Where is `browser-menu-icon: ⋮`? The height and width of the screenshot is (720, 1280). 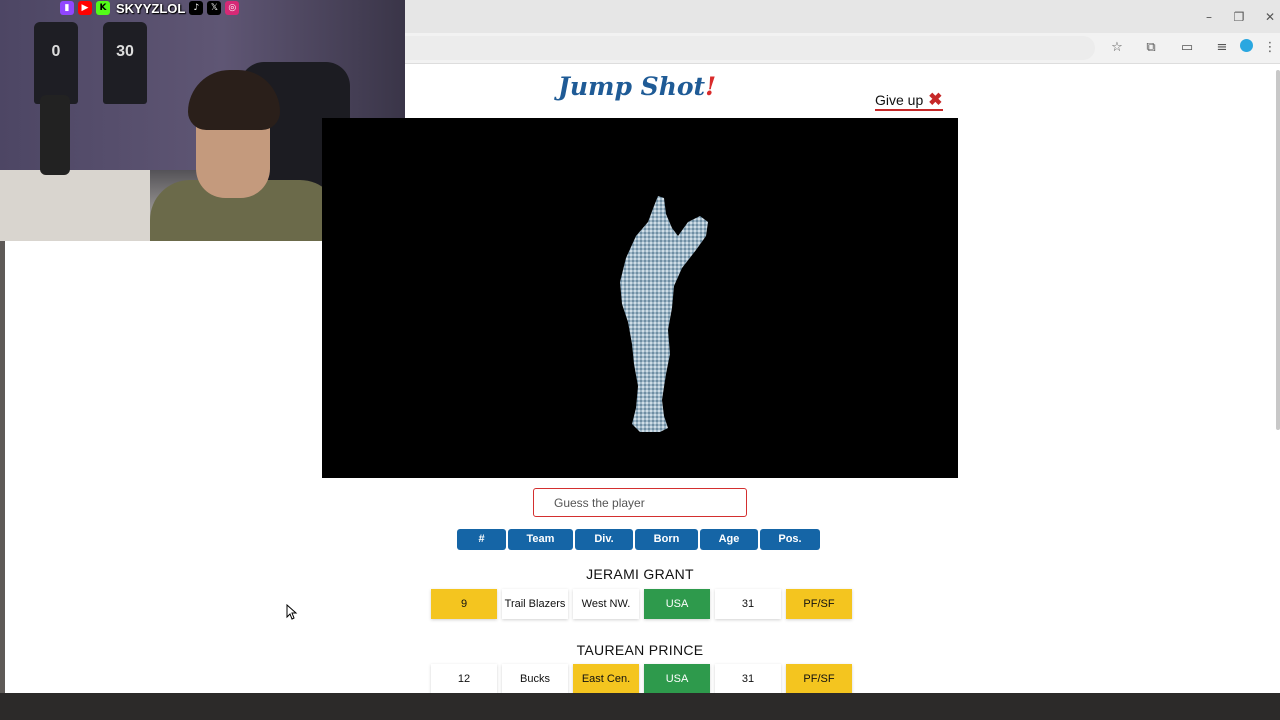
browser-menu-icon: ⋮ is located at coordinates (1270, 48).